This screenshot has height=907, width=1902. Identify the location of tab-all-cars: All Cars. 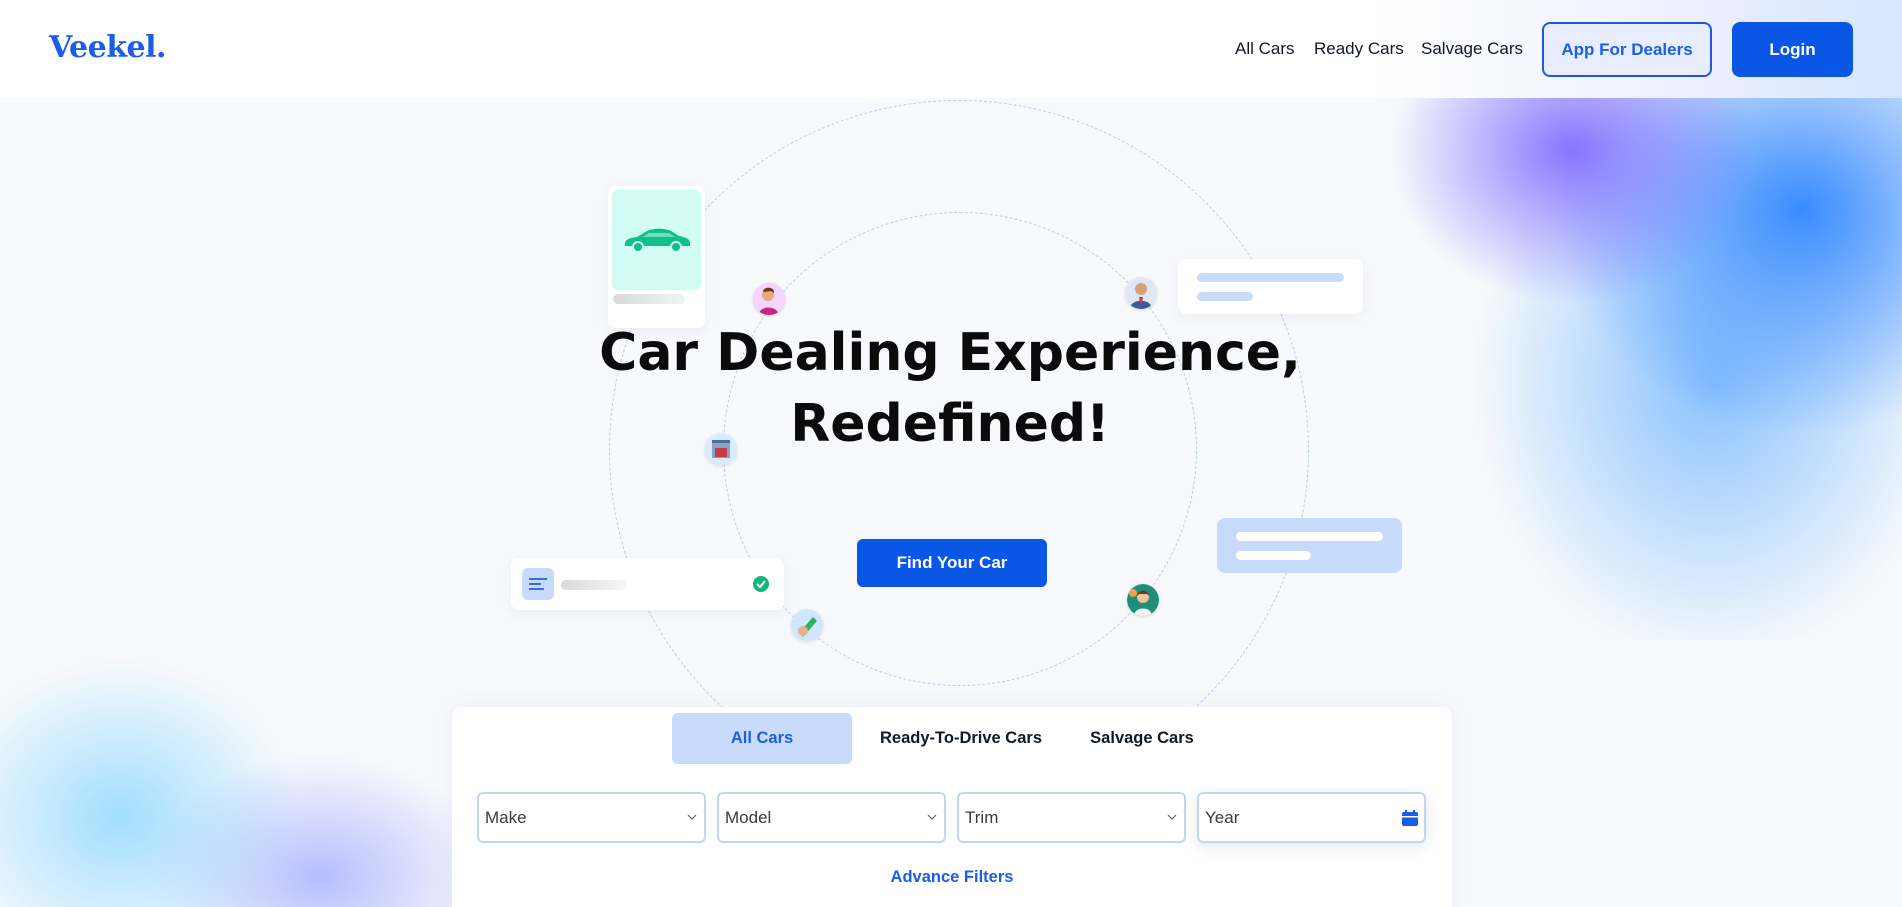
(762, 738).